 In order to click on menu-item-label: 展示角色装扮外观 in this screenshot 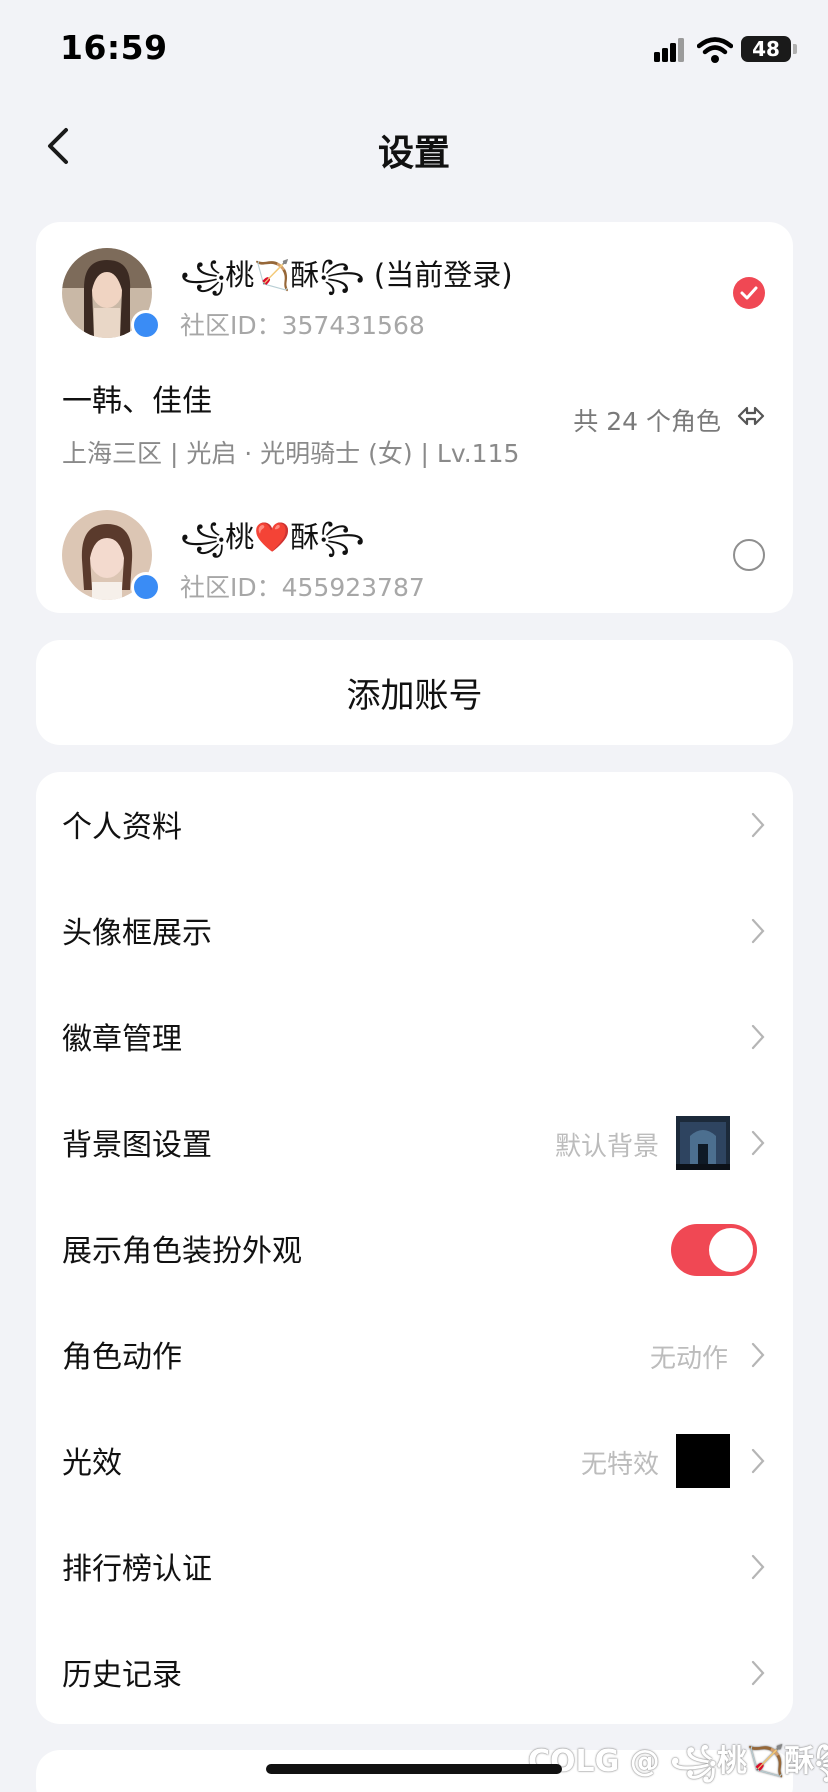, I will do `click(182, 1251)`.